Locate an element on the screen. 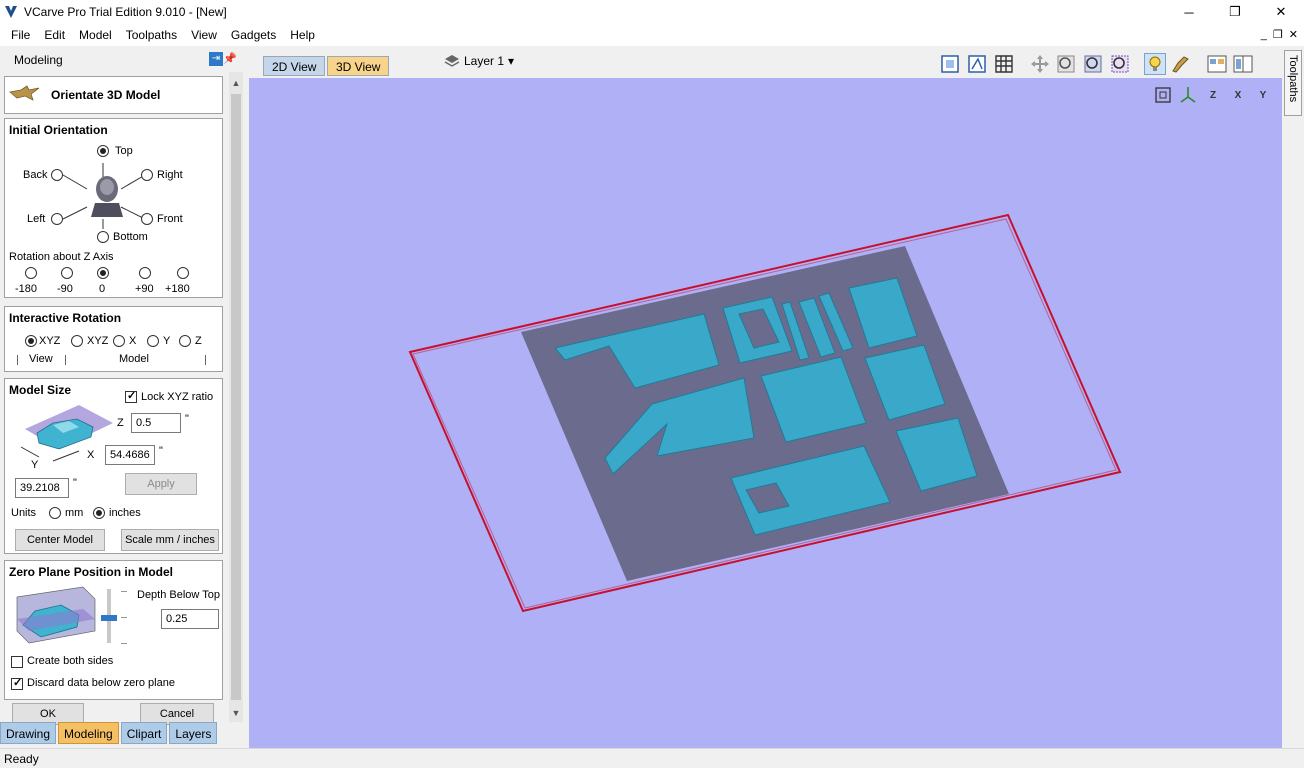 This screenshot has height=768, width=1304. discard-below-checkbox is located at coordinates (17, 683).